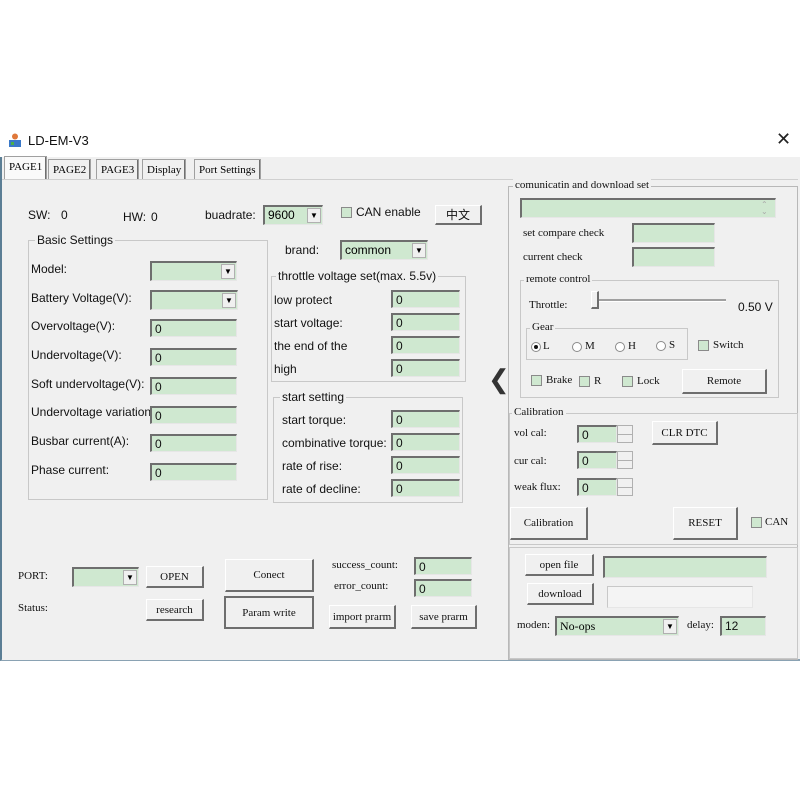 The image size is (800, 800). What do you see at coordinates (194, 300) in the screenshot?
I see `battery-voltage-select: ▼` at bounding box center [194, 300].